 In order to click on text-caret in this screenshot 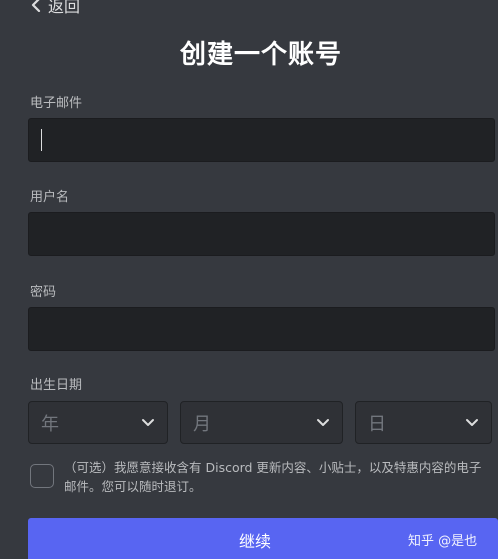, I will do `click(41, 140)`.